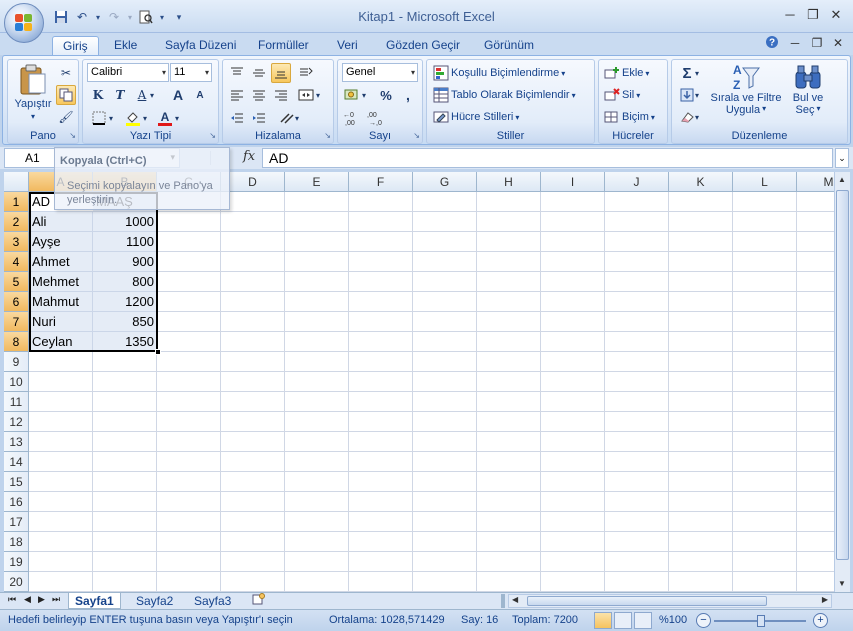 Image resolution: width=853 pixels, height=631 pixels. Describe the element at coordinates (637, 182) in the screenshot. I see `column-header: J` at that location.